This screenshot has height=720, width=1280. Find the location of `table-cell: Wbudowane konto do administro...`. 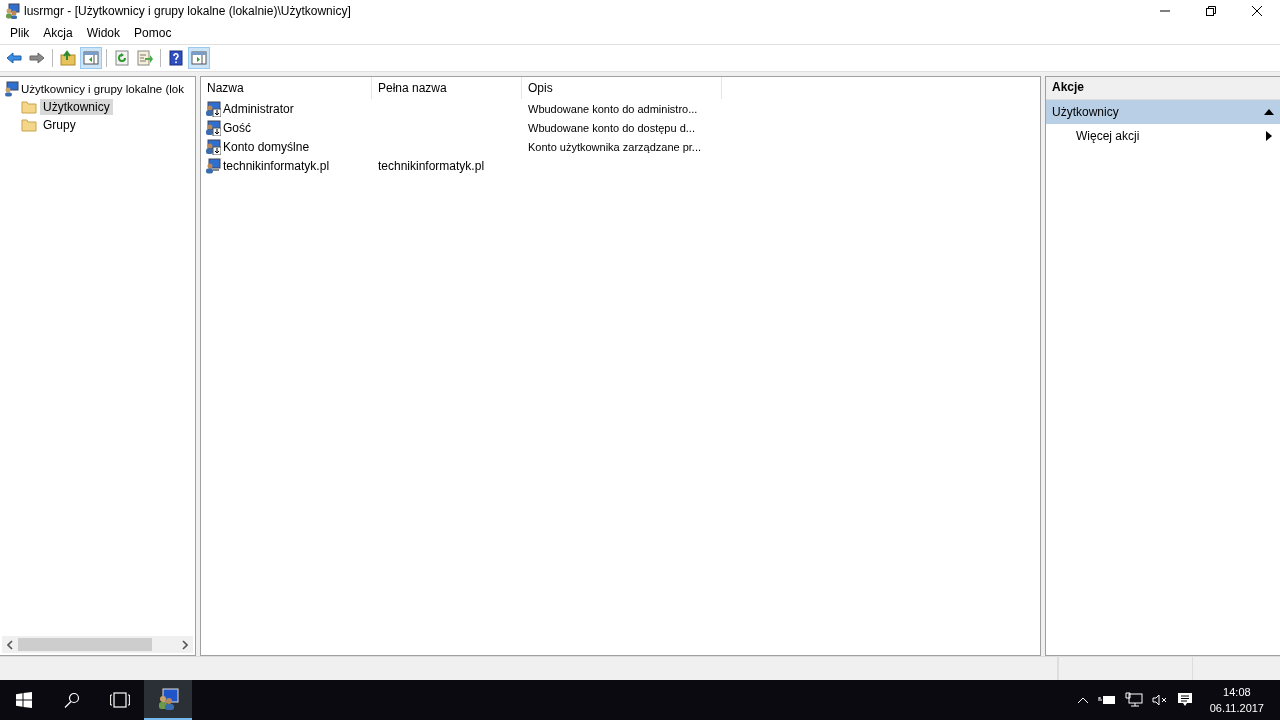

table-cell: Wbudowane konto do administro... is located at coordinates (613, 108).